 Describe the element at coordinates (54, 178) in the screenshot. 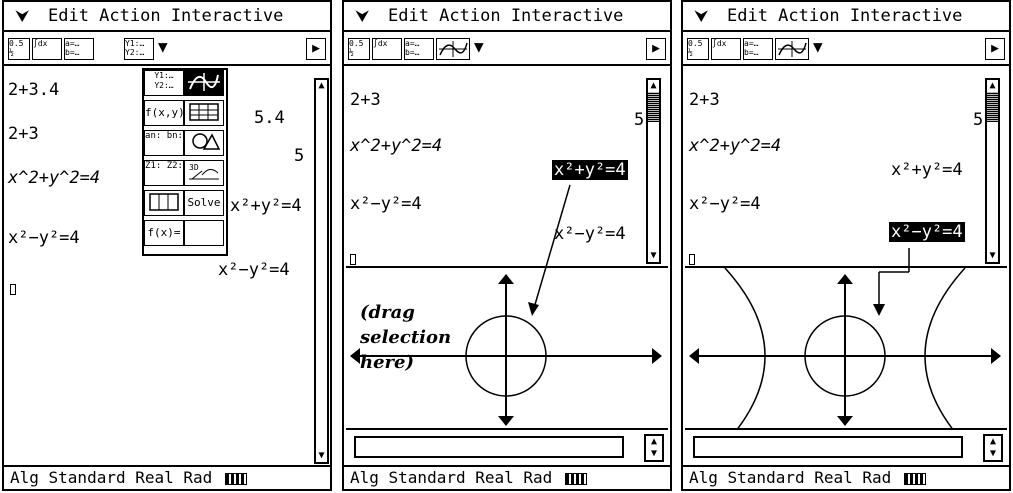

I see `entry-line: x^2+y^2=4` at that location.